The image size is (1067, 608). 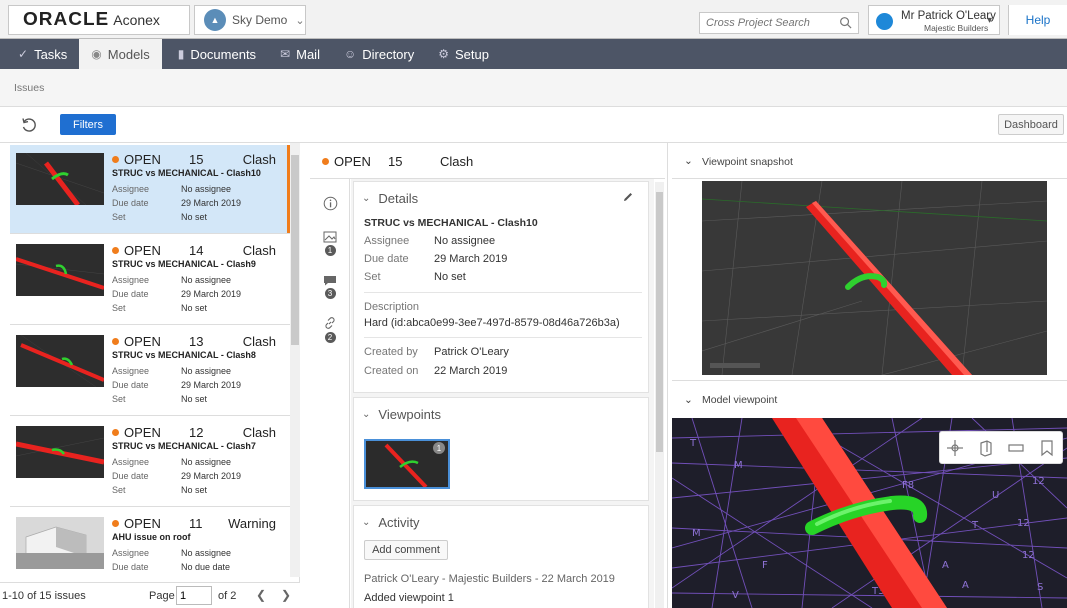 What do you see at coordinates (444, 54) in the screenshot?
I see `gear-icon: ⚙` at bounding box center [444, 54].